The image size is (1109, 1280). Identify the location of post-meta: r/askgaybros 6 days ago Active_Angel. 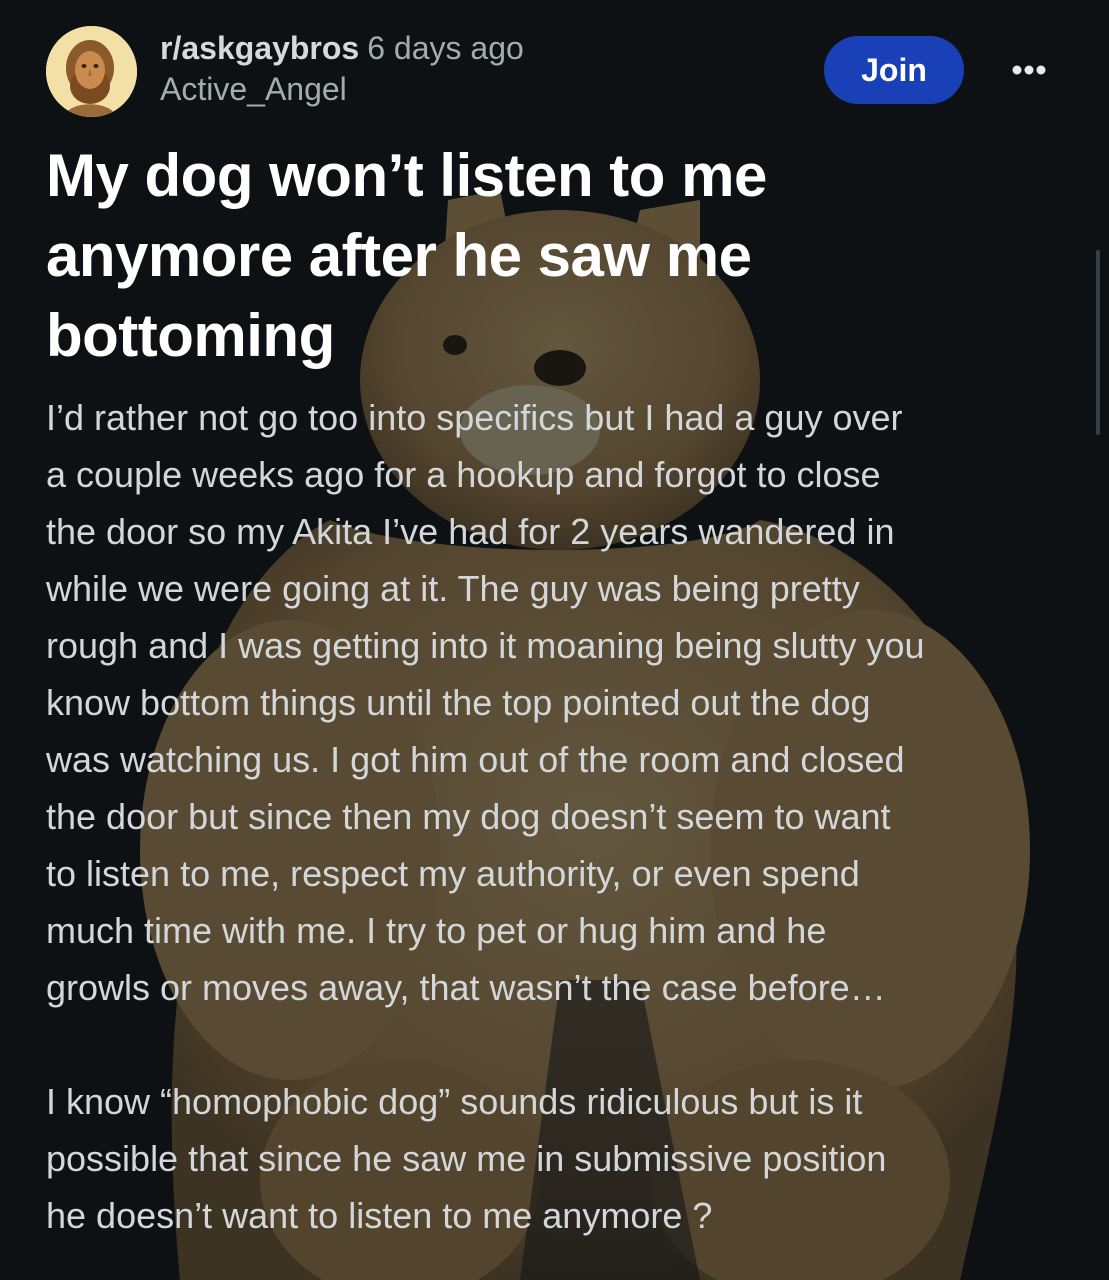
(440, 69).